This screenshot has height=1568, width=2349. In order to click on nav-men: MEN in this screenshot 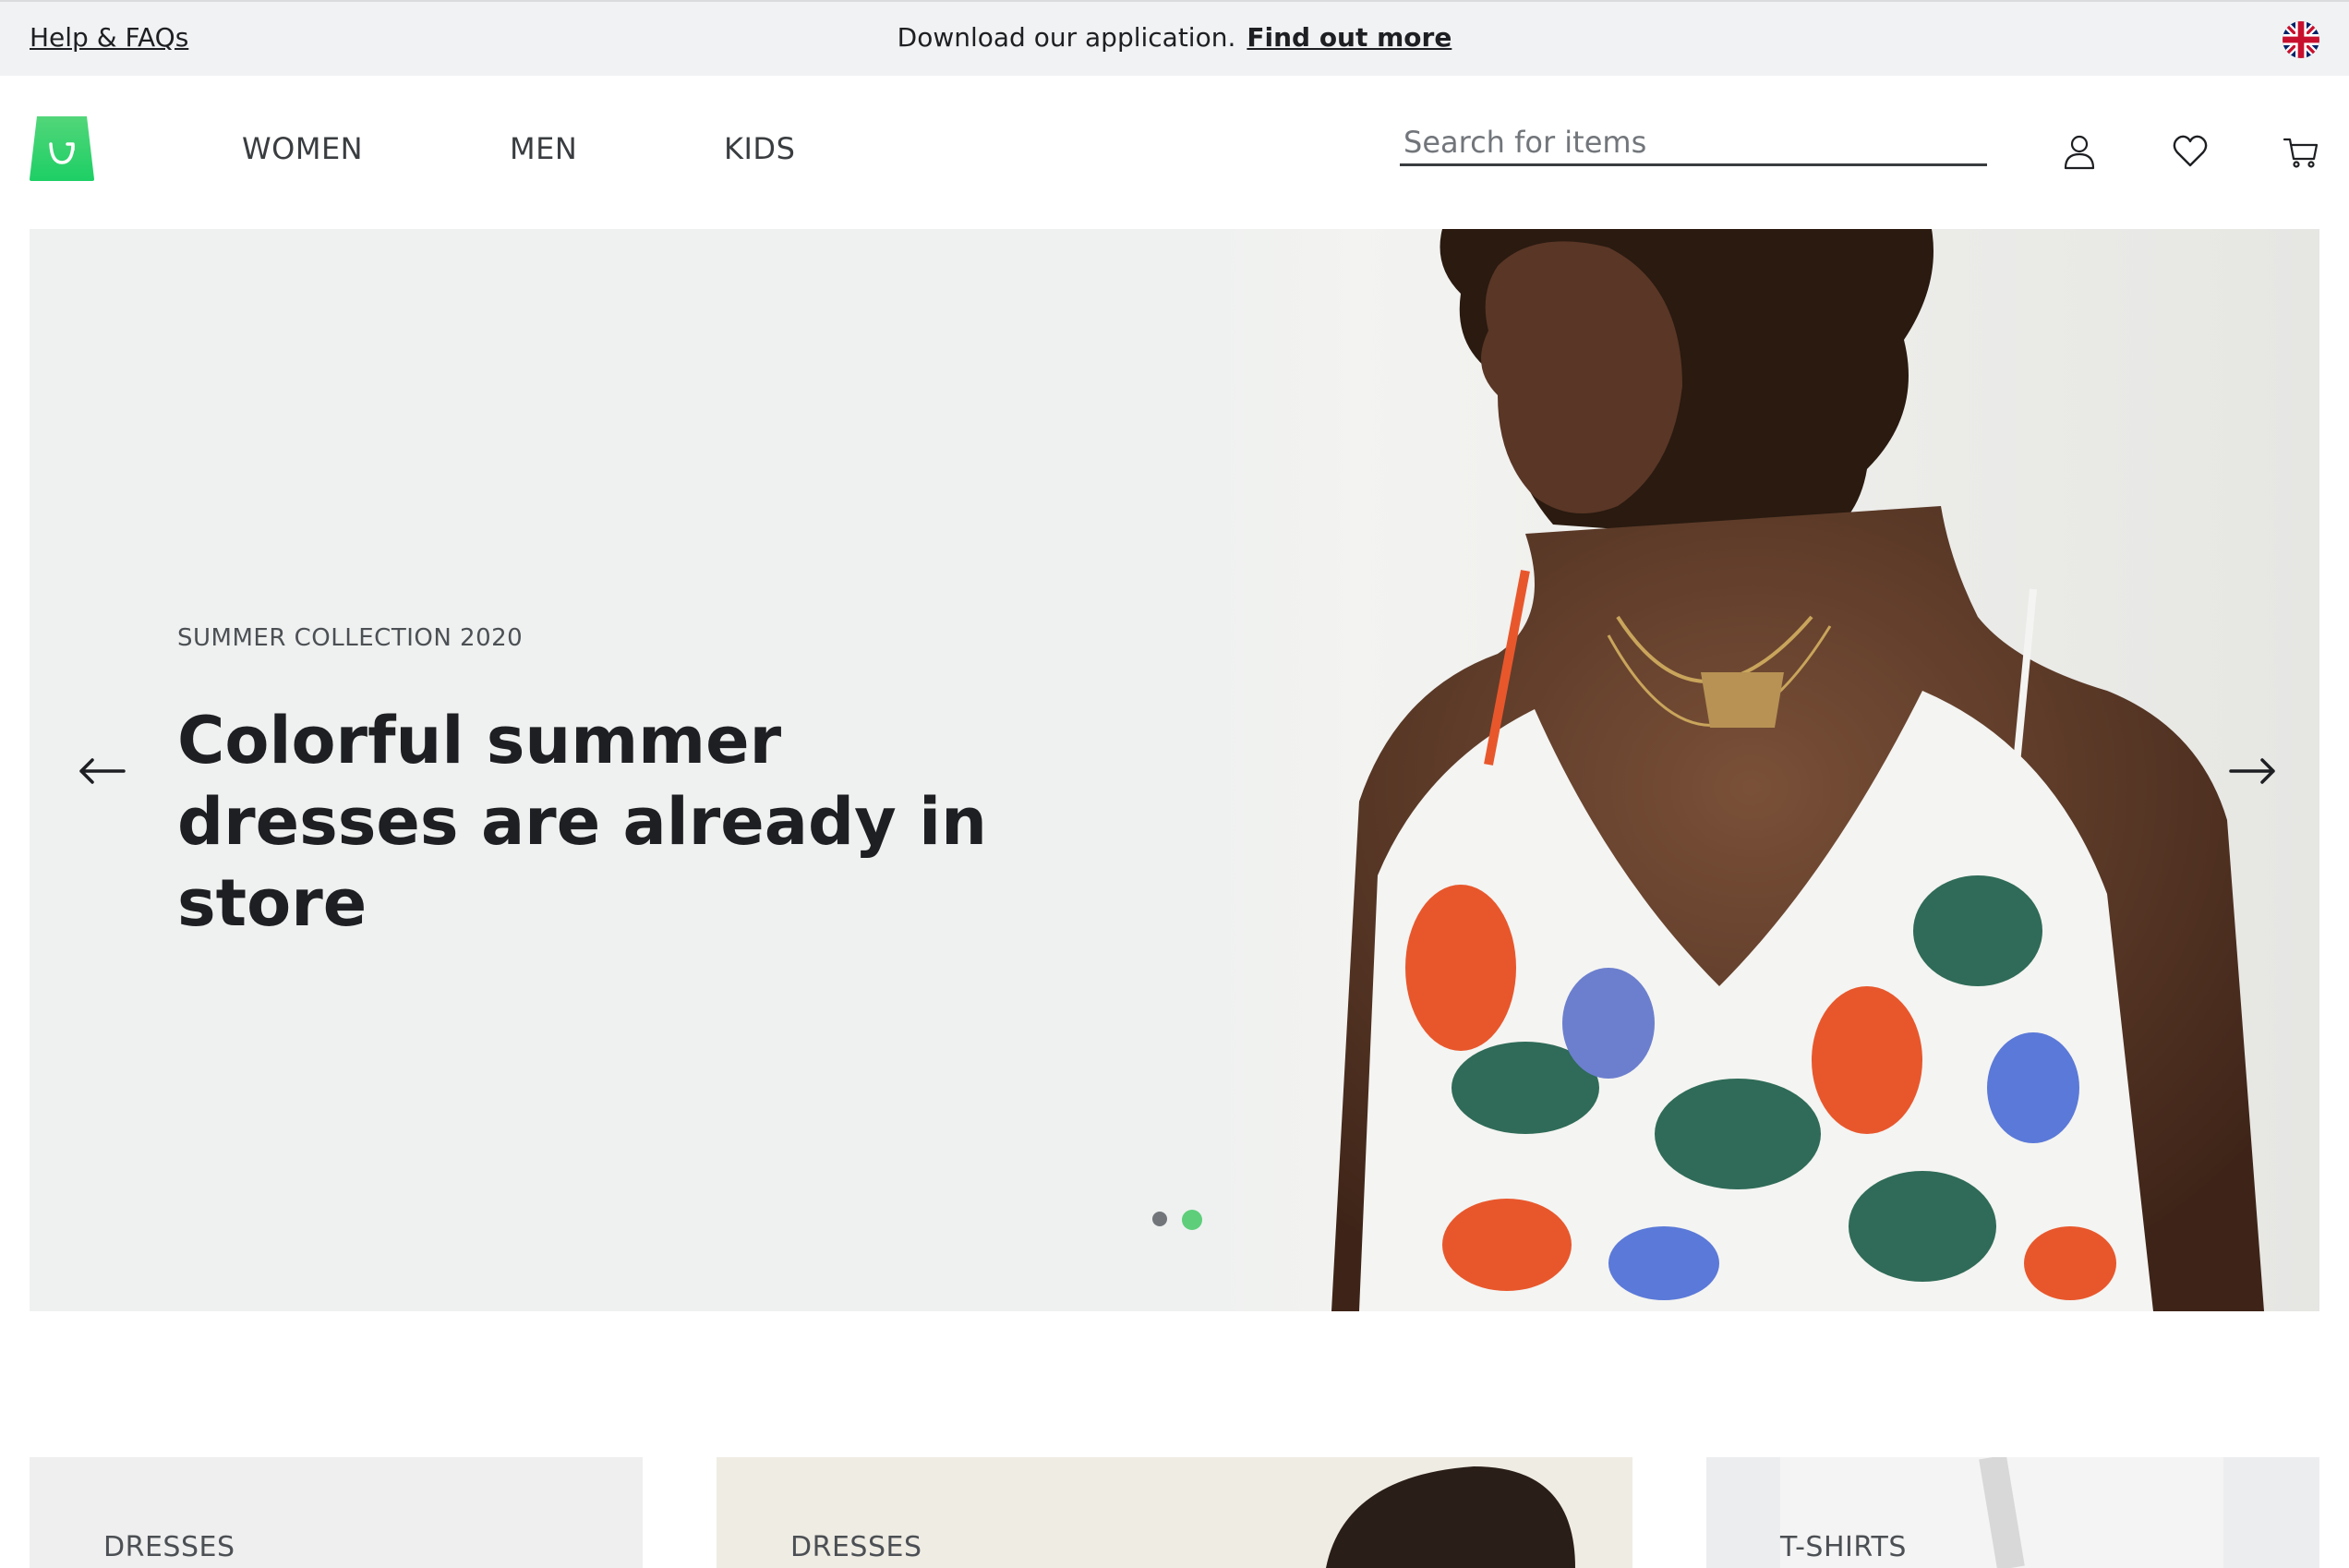, I will do `click(543, 148)`.